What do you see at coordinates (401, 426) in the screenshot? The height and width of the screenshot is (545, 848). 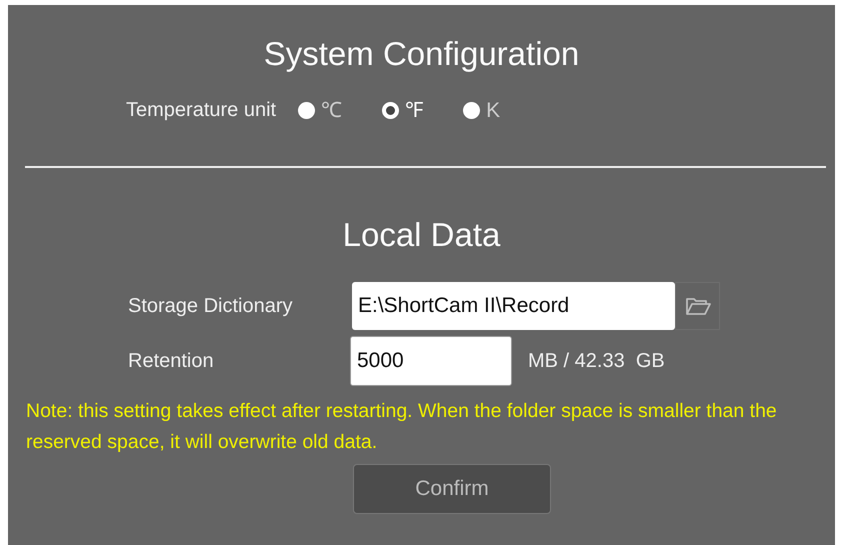 I see `note-text: Note: this setting takes effect after restarting. When the folder space is smaller than the reserved space, it will overwrite old data.` at bounding box center [401, 426].